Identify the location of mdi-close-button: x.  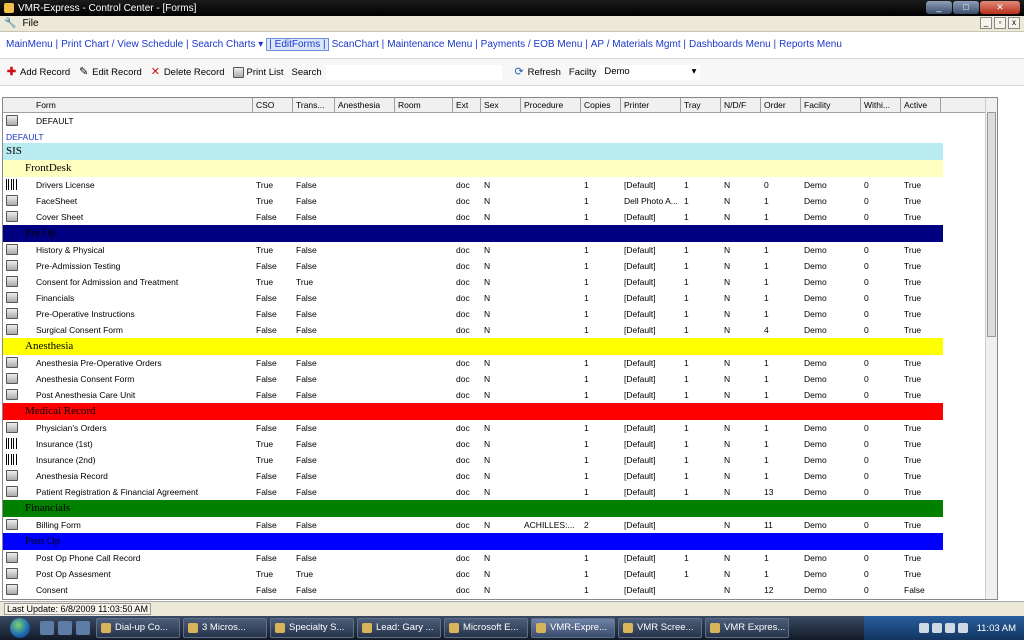
(1014, 23).